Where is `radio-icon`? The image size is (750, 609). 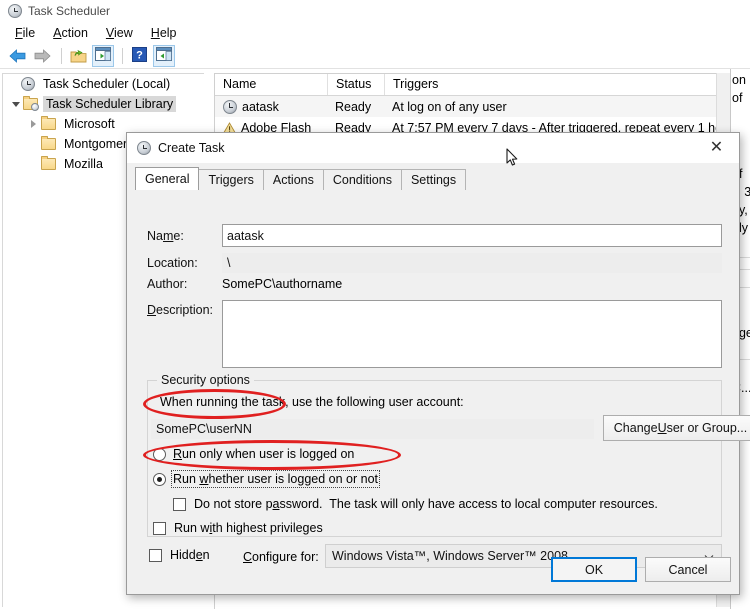 radio-icon is located at coordinates (159, 454).